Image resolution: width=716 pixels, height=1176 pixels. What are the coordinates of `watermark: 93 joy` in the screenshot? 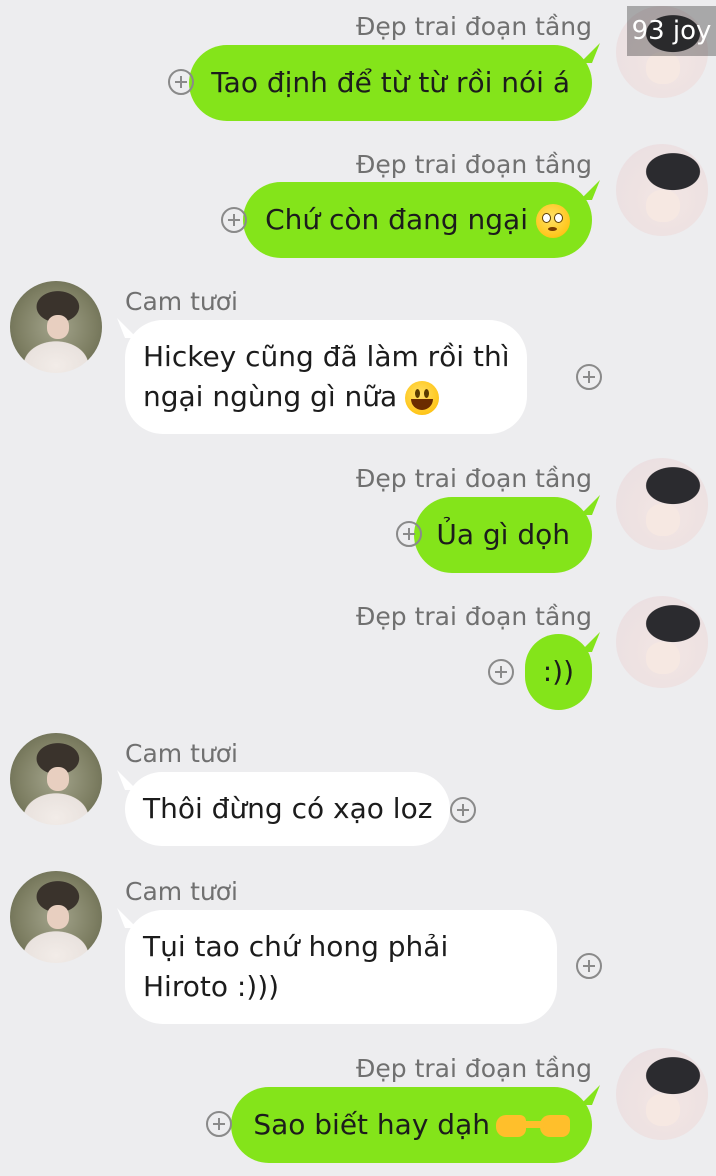 It's located at (671, 31).